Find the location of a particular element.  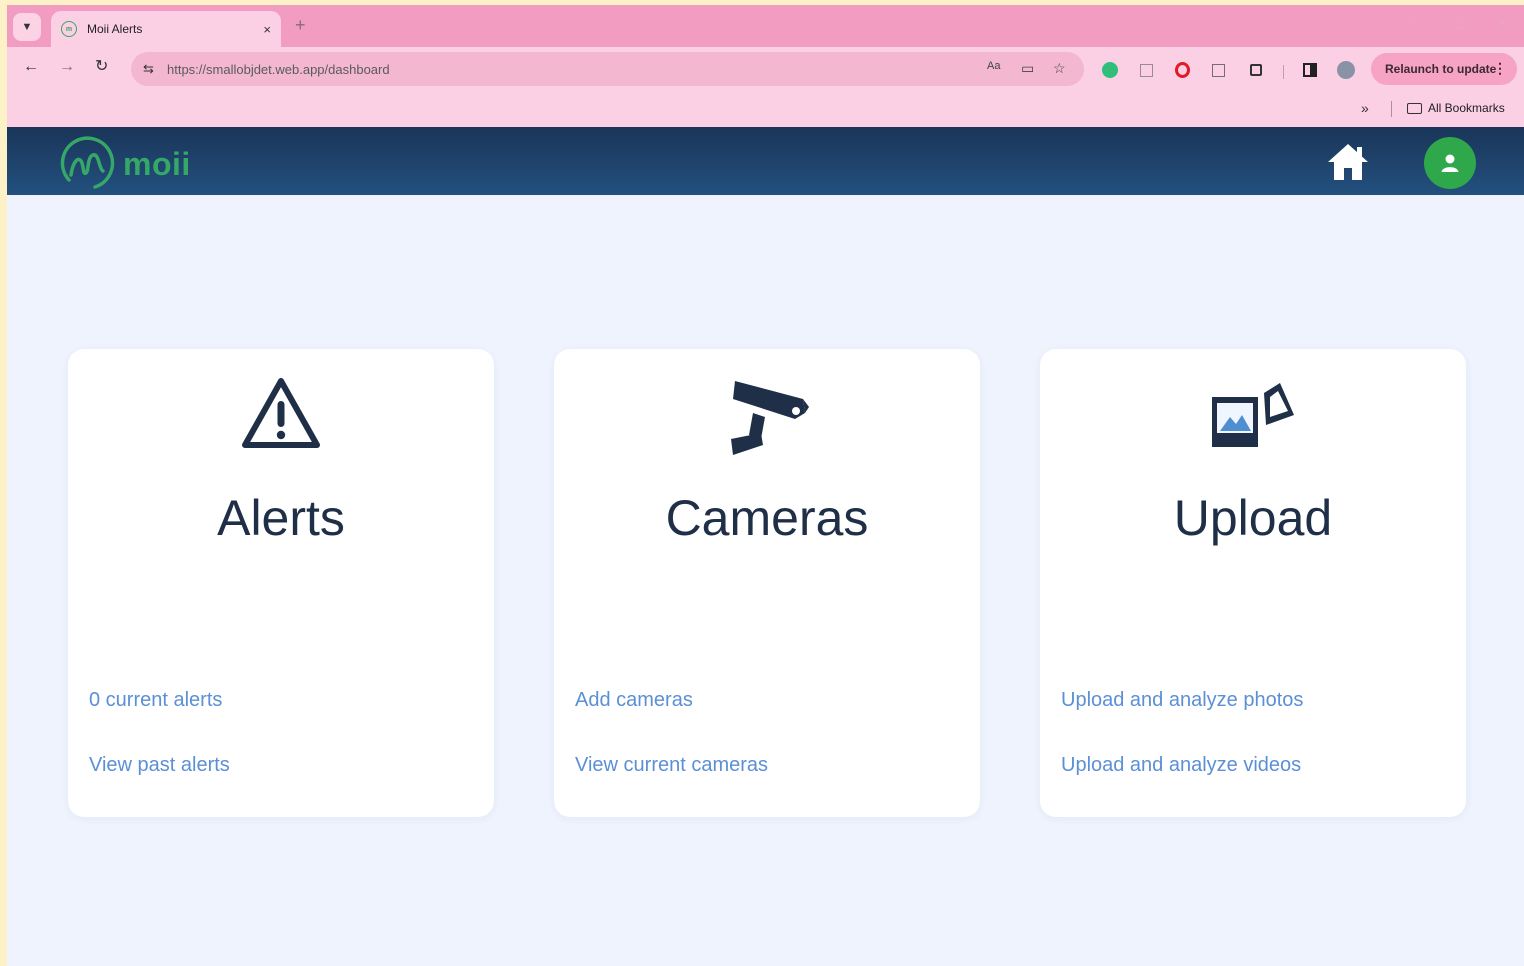

cameras-title: Cameras is located at coordinates (767, 518).